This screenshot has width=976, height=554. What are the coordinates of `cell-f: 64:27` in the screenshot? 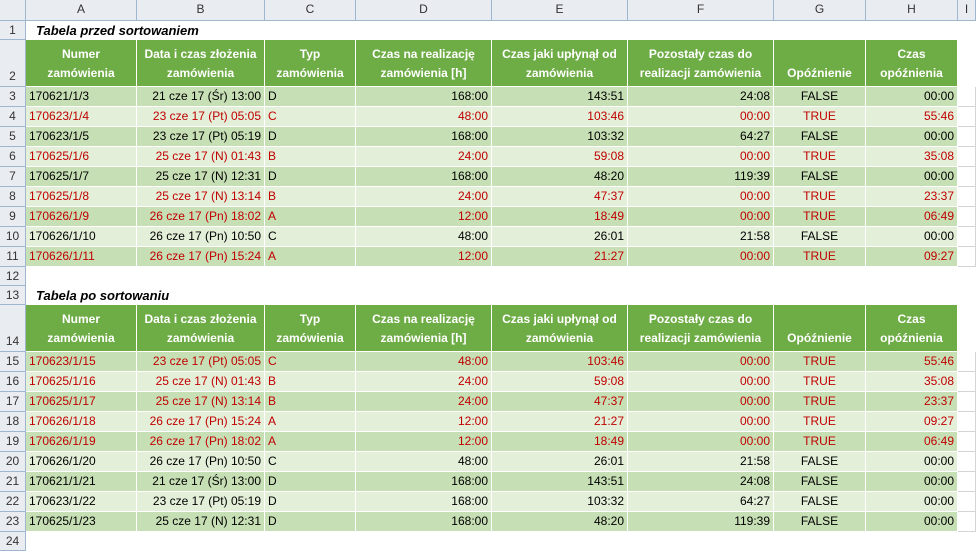 It's located at (701, 502).